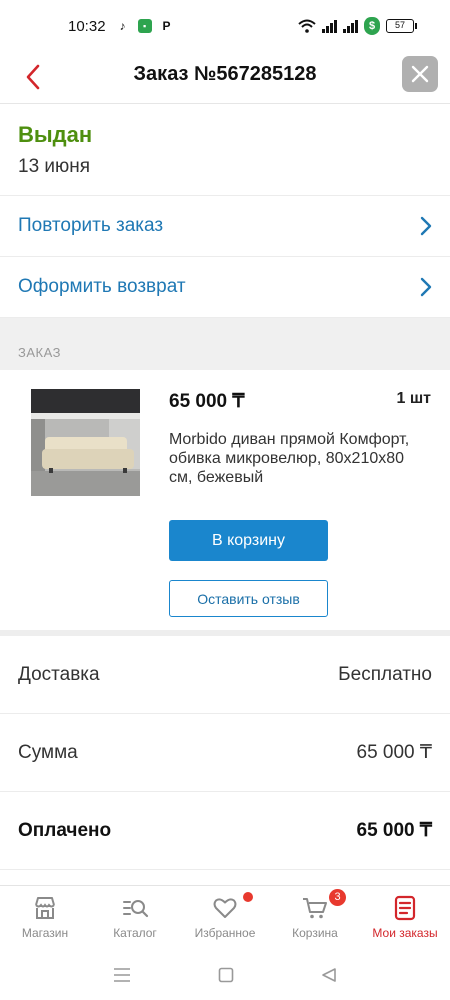 Image resolution: width=450 pixels, height=1000 pixels. I want to click on nav-label-catalog: Каталог, so click(135, 933).